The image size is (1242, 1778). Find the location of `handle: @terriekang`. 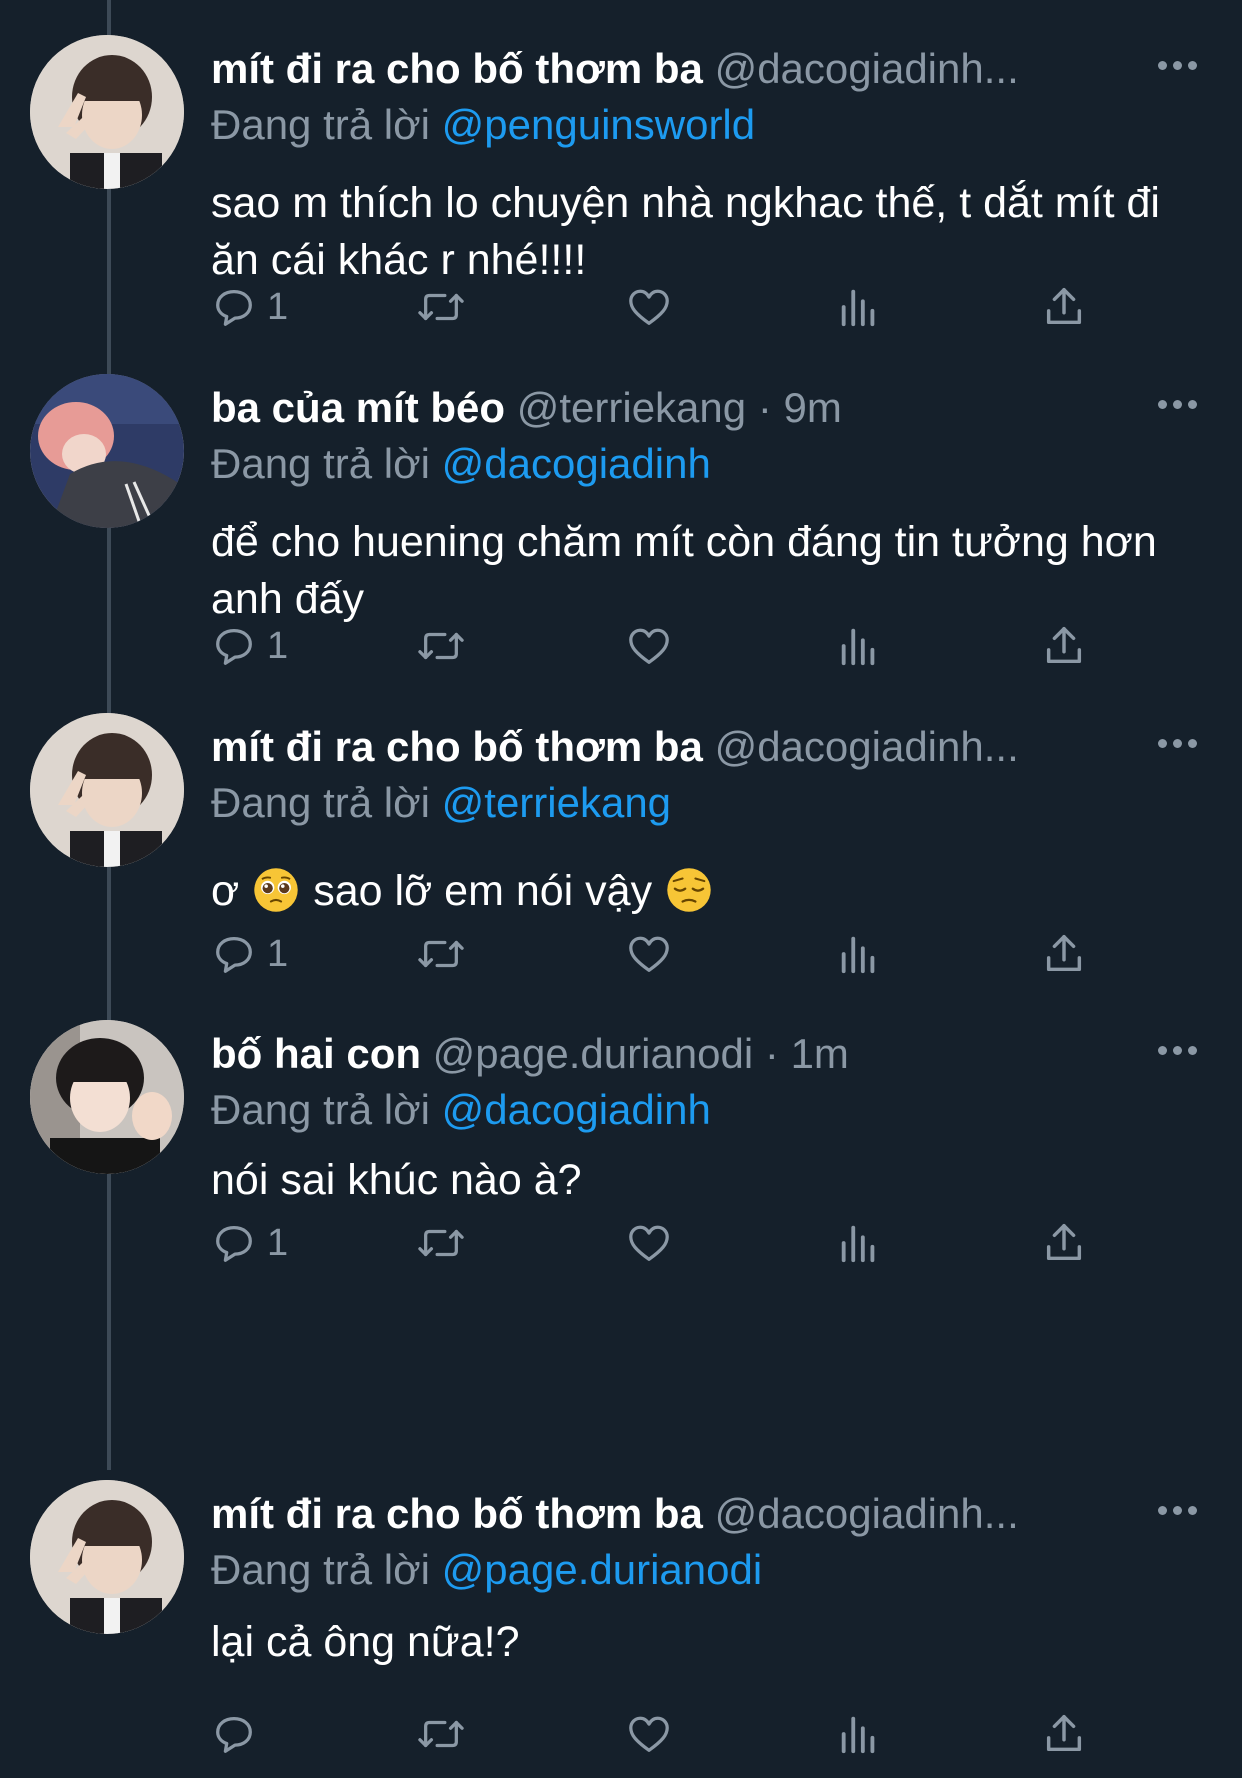

handle: @terriekang is located at coordinates (631, 407).